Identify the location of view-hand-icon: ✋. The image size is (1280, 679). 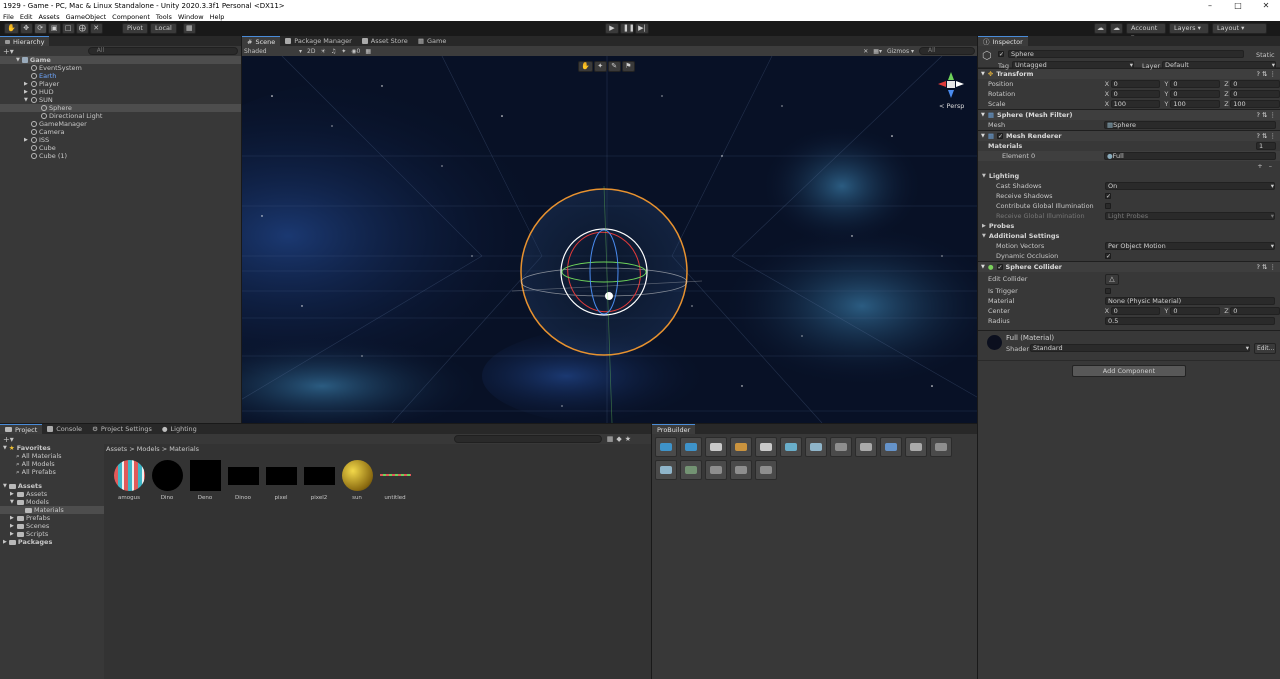
(585, 66).